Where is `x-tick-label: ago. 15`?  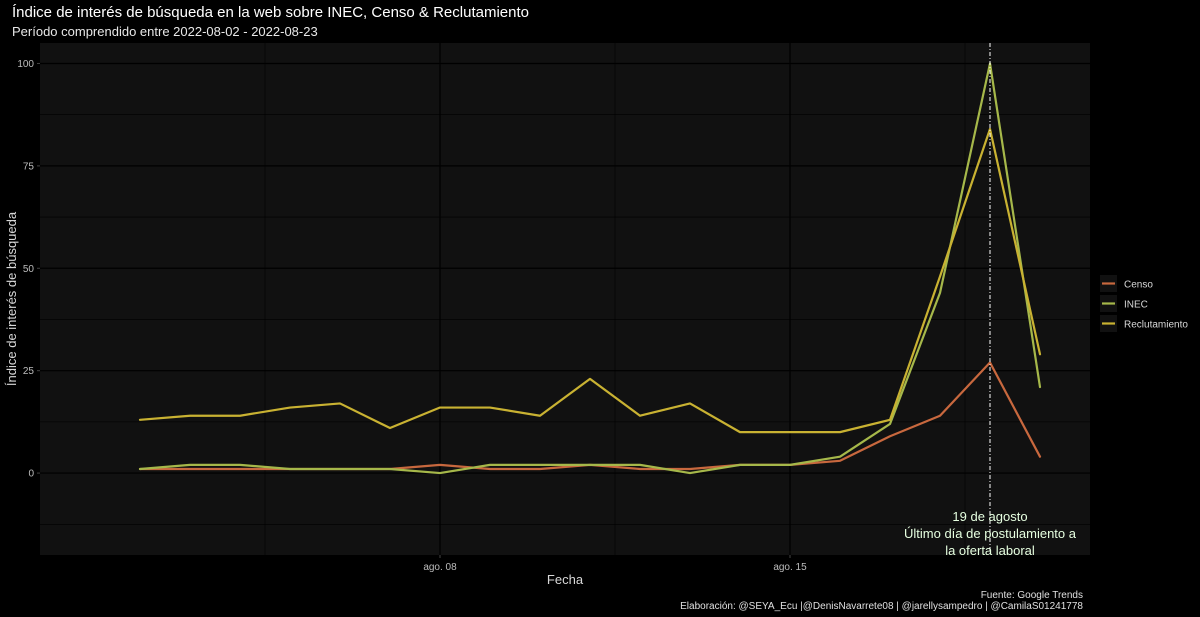
x-tick-label: ago. 15 is located at coordinates (790, 567).